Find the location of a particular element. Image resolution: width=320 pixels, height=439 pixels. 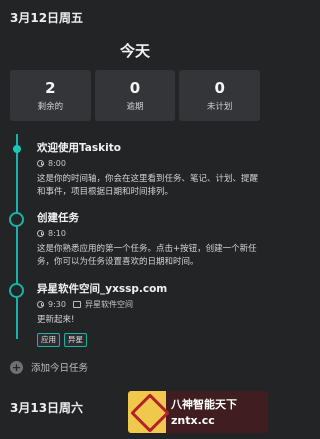

stat-overdue-label: 逾期 is located at coordinates (135, 107).